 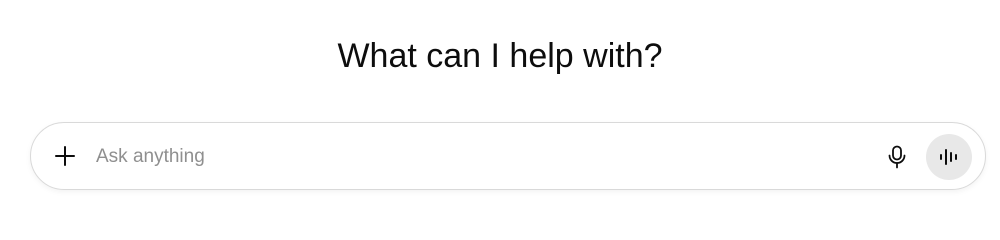 I want to click on dictate-button, so click(x=897, y=157).